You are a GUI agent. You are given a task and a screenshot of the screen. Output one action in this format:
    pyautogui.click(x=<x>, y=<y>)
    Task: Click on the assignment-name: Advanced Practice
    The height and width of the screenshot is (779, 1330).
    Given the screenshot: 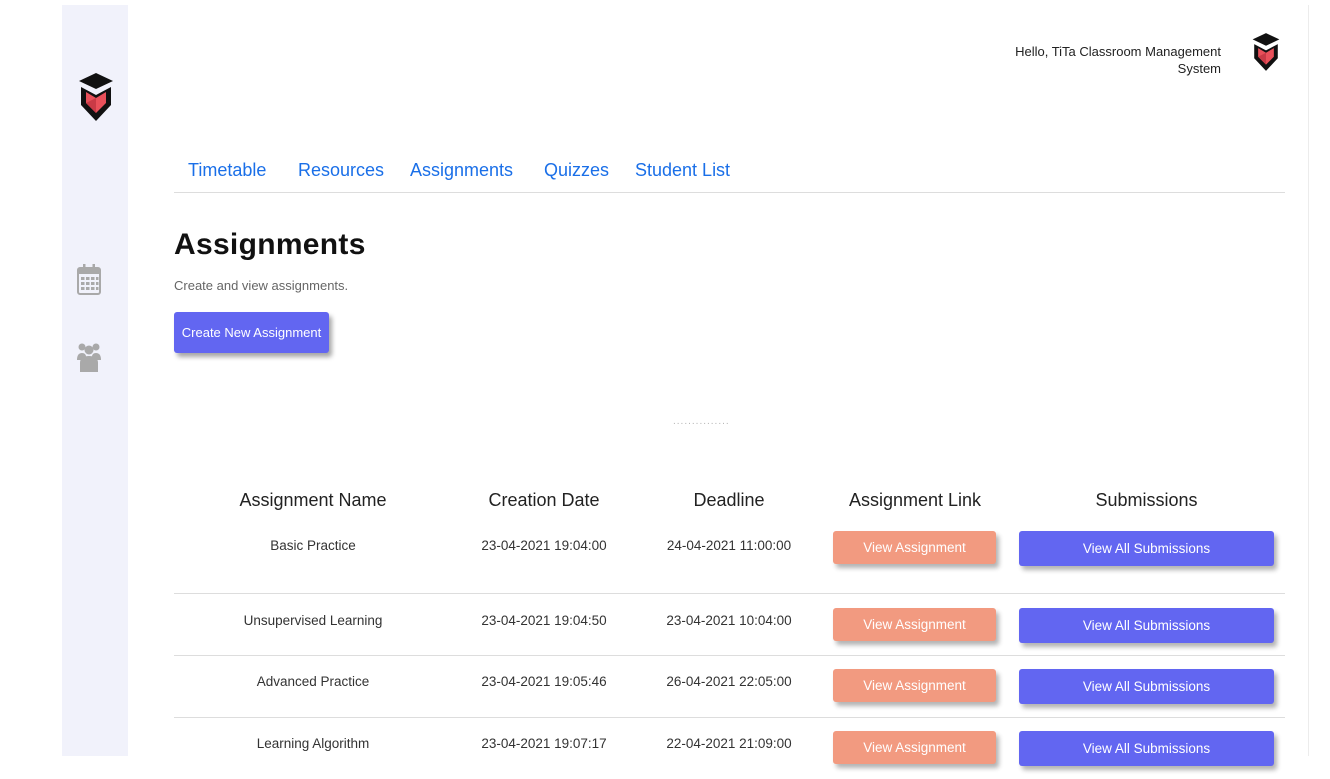 What is the action you would take?
    pyautogui.click(x=313, y=681)
    